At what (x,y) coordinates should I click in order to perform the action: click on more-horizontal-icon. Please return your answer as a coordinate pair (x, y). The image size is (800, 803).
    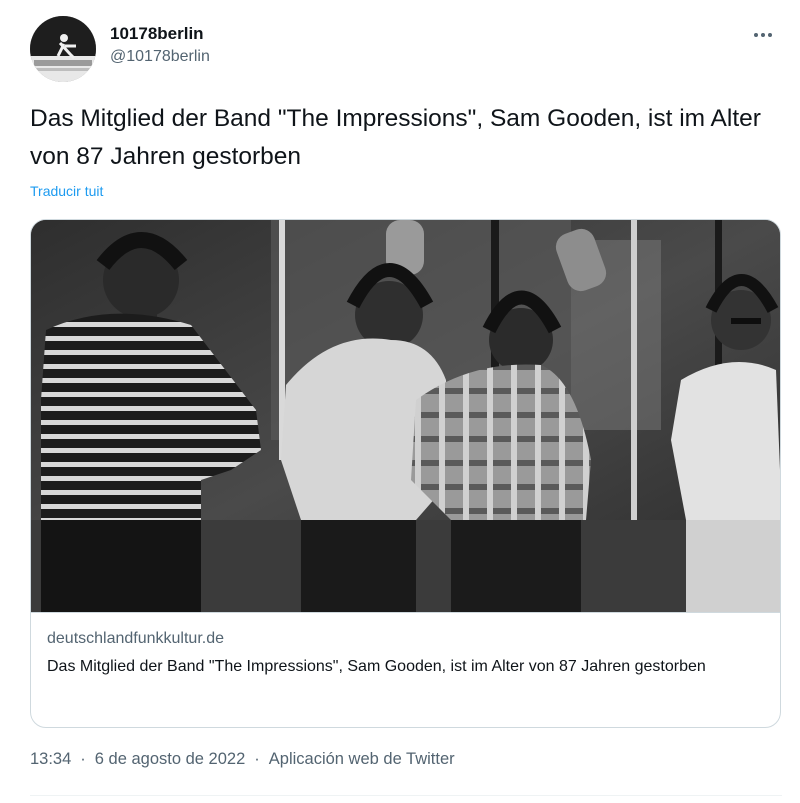
    Looking at the image, I should click on (763, 35).